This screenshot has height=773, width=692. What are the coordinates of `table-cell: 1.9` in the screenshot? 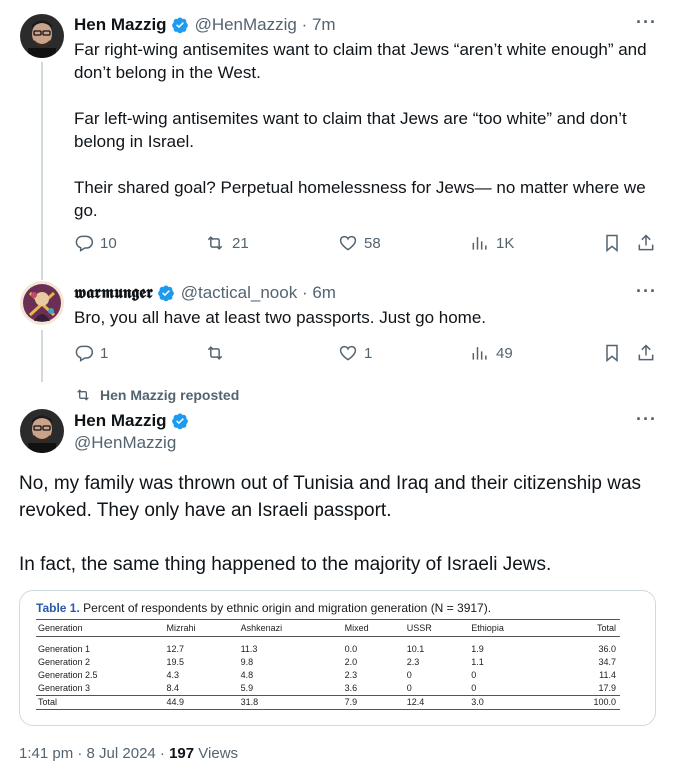 It's located at (477, 649).